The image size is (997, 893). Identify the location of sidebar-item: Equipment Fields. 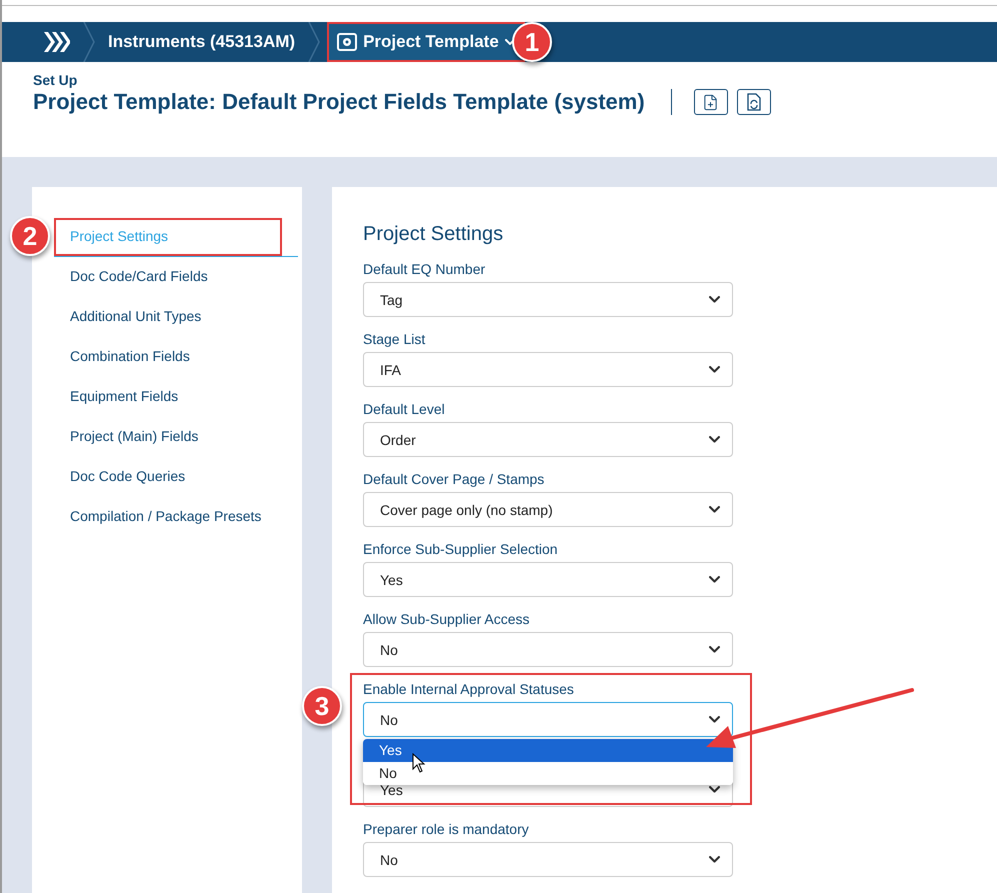
(176, 397).